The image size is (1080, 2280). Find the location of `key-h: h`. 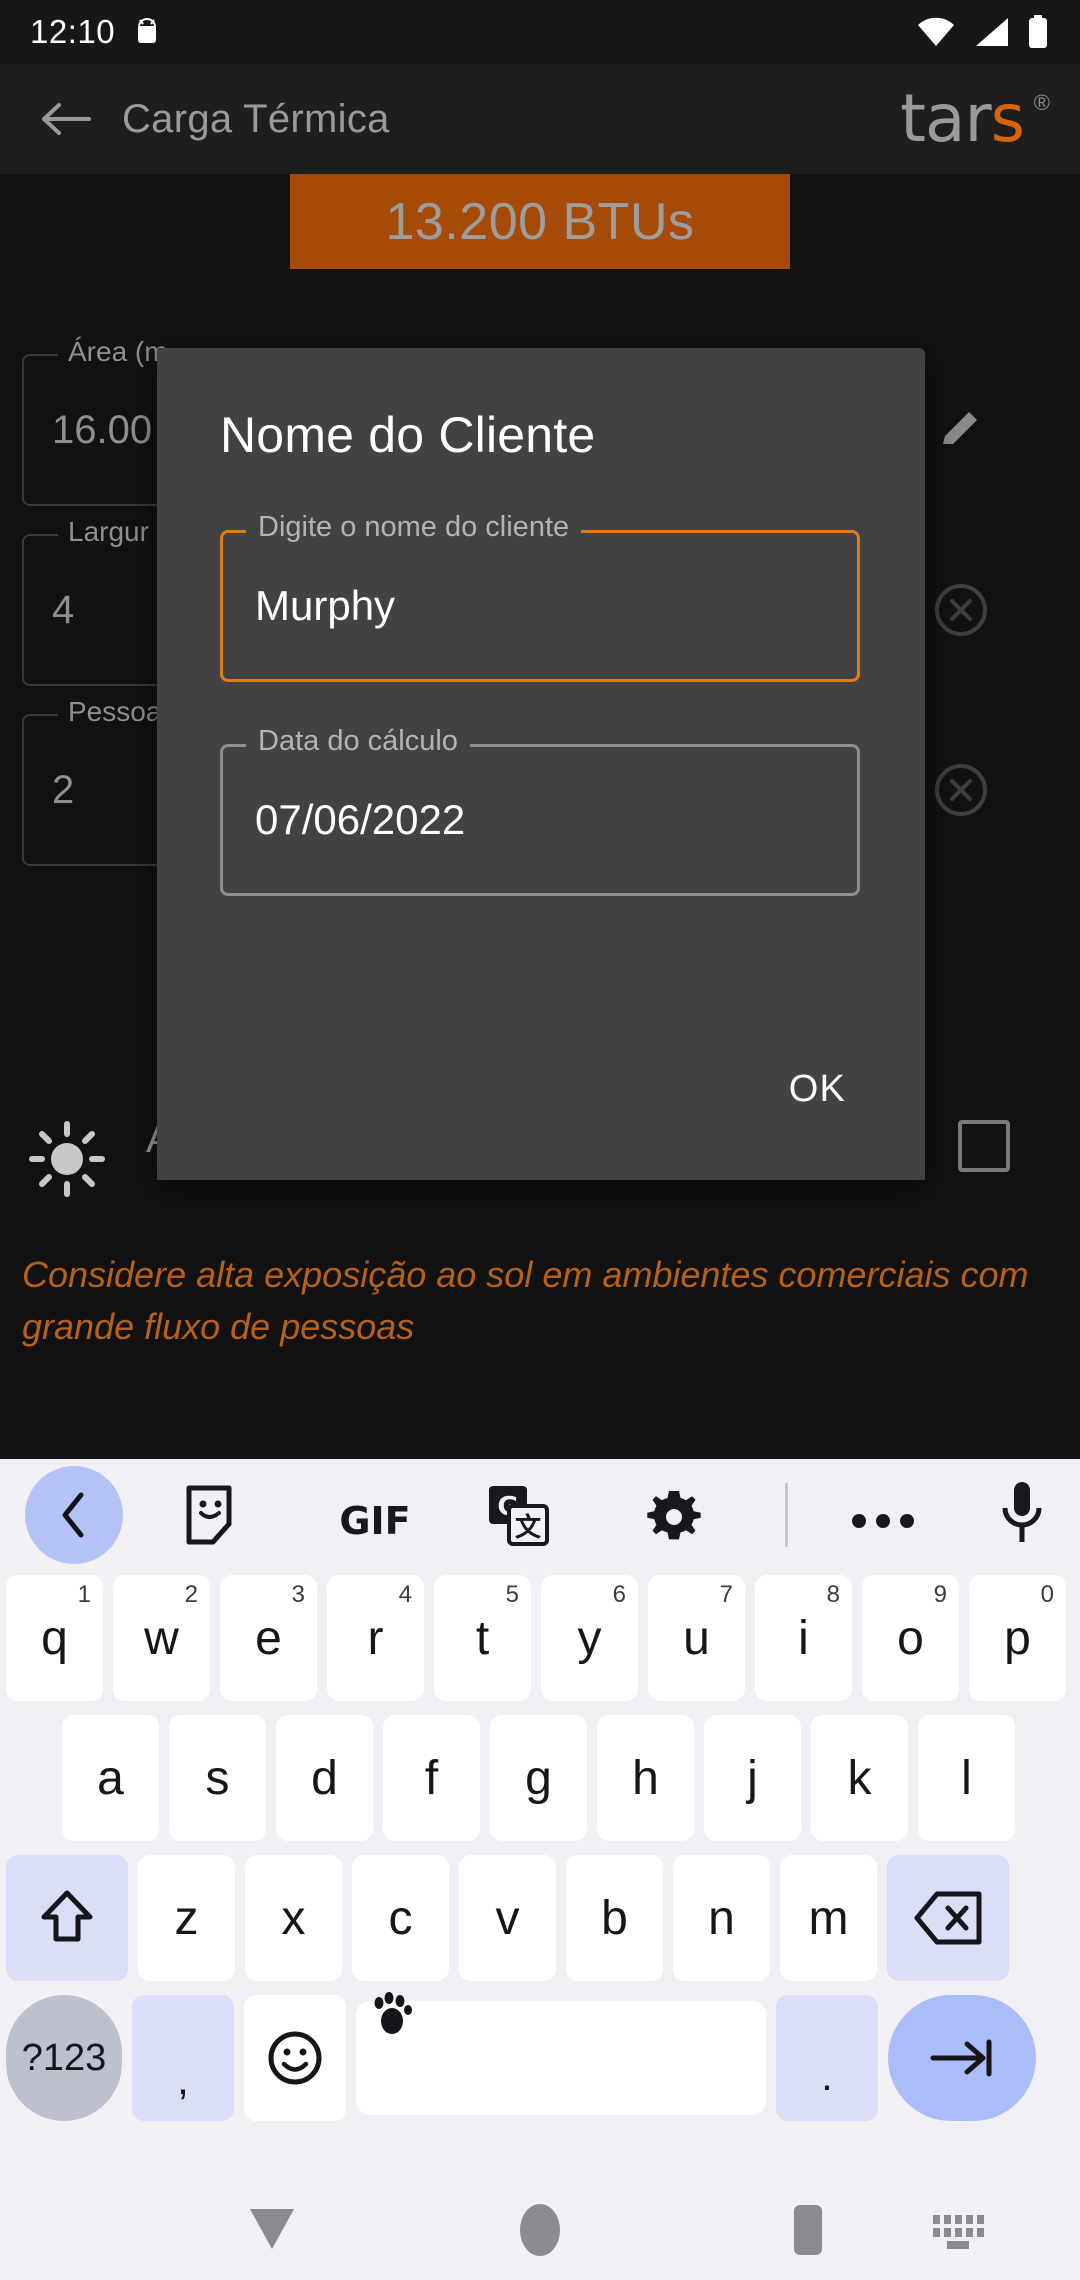

key-h: h is located at coordinates (645, 1778).